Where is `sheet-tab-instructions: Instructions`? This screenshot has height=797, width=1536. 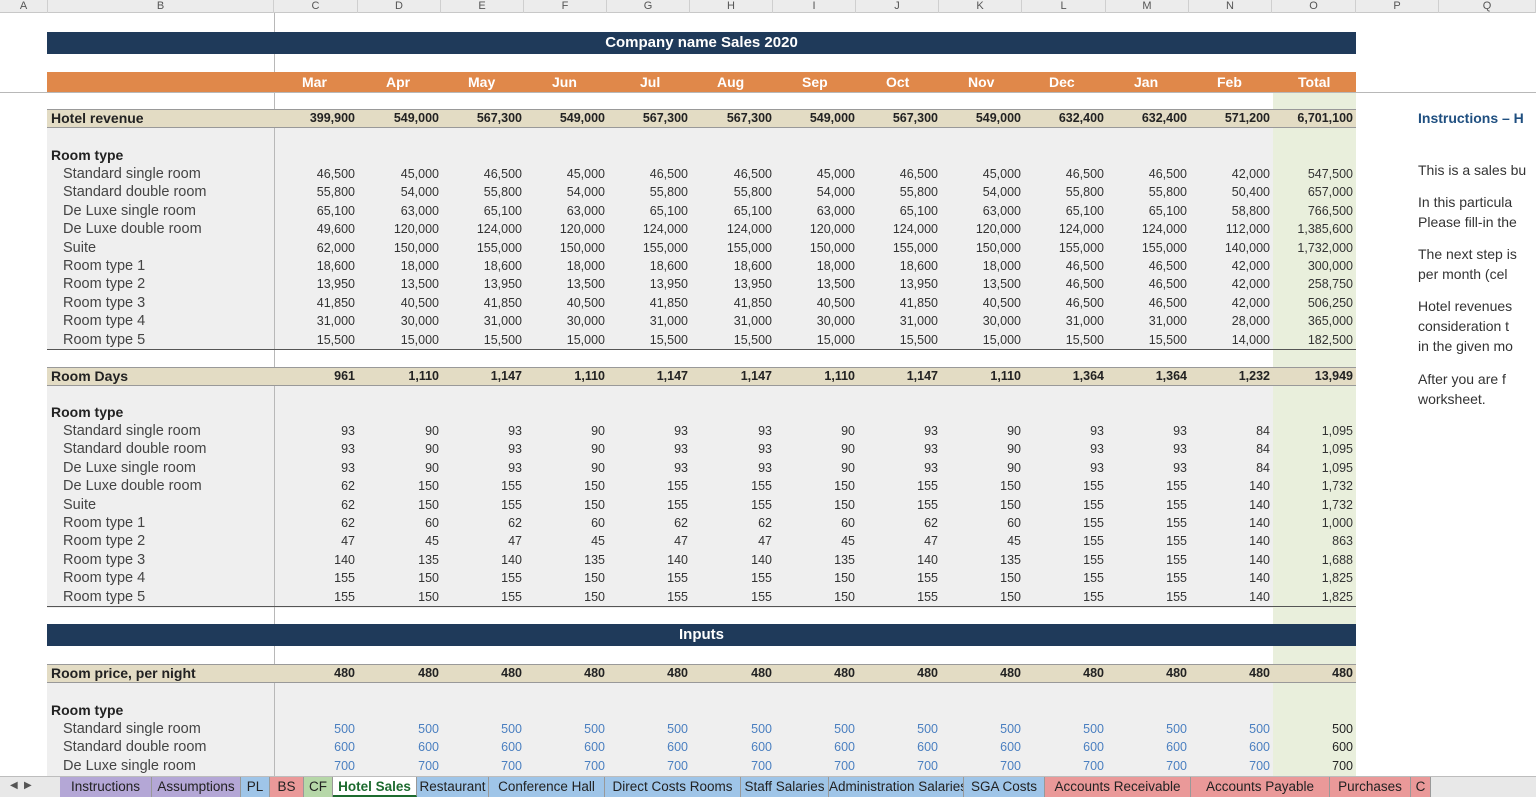
sheet-tab-instructions: Instructions is located at coordinates (106, 787).